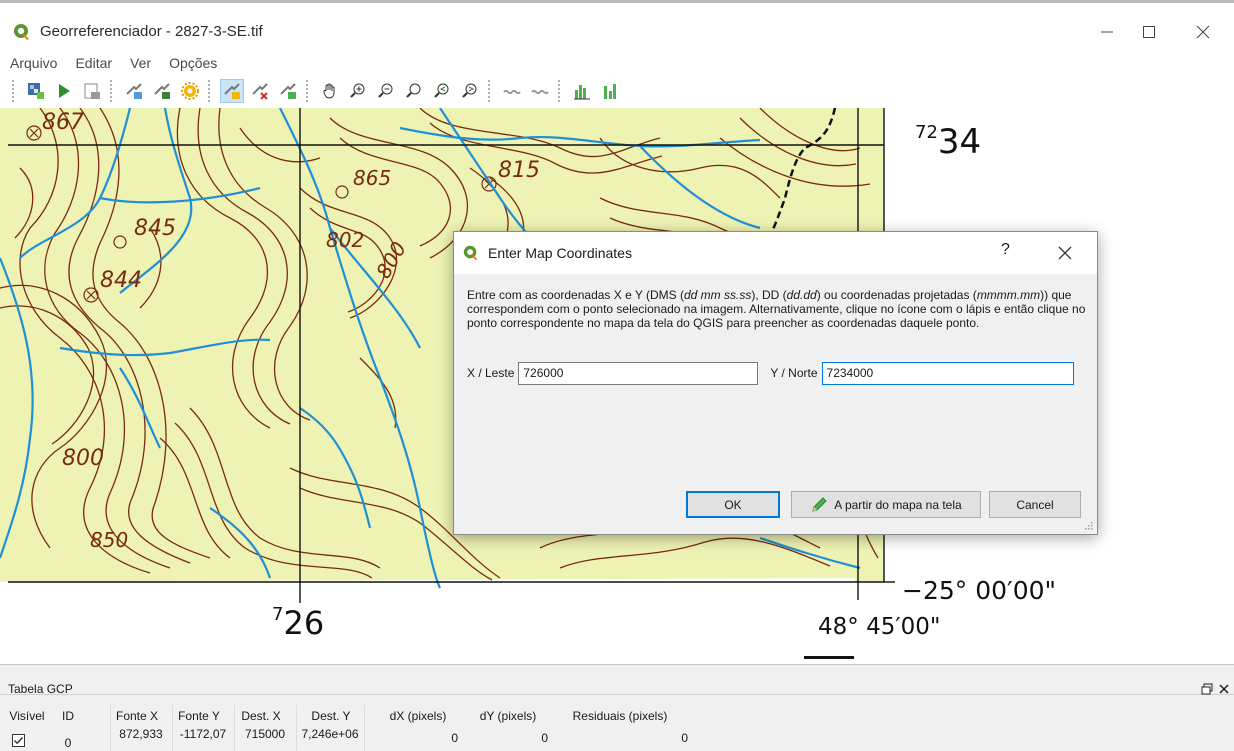 The height and width of the screenshot is (751, 1234). What do you see at coordinates (190, 91) in the screenshot?
I see `transformation-settings-button` at bounding box center [190, 91].